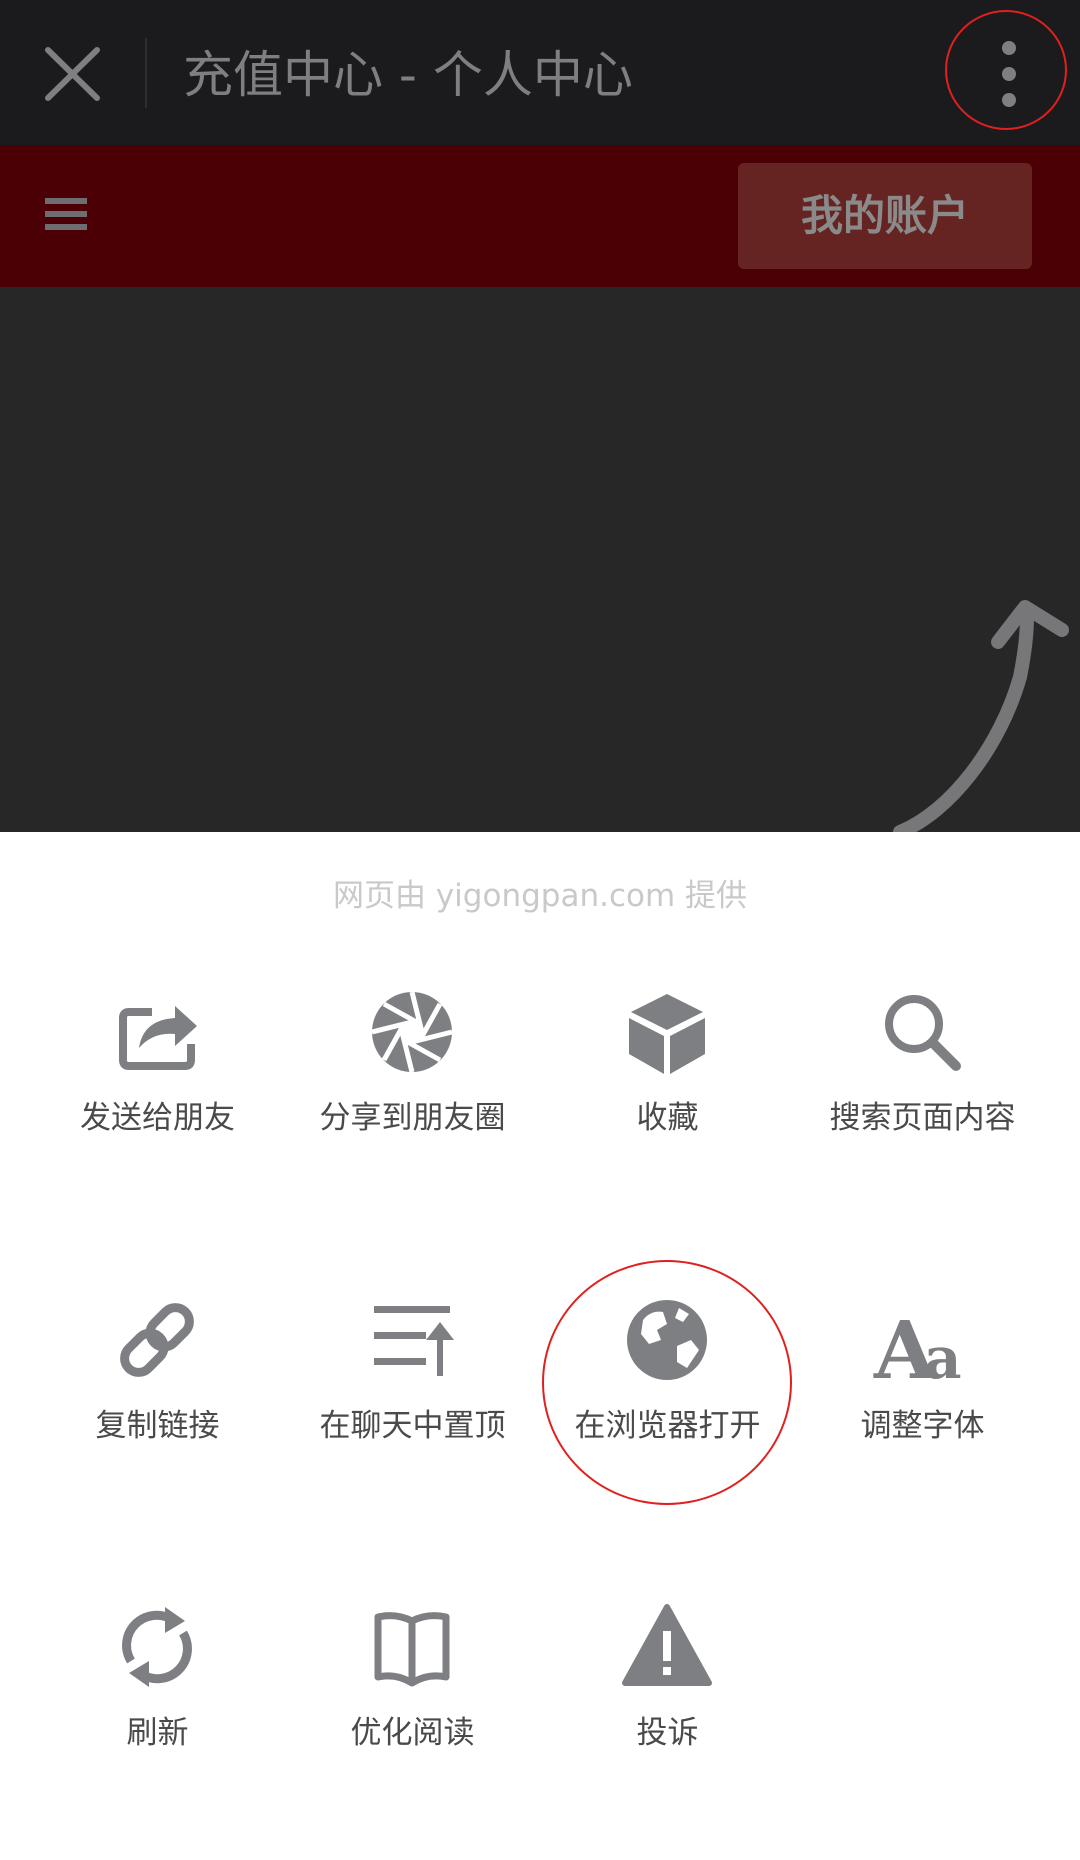 The image size is (1080, 1860). What do you see at coordinates (412, 1118) in the screenshot?
I see `action-label: 分享到朋友圈` at bounding box center [412, 1118].